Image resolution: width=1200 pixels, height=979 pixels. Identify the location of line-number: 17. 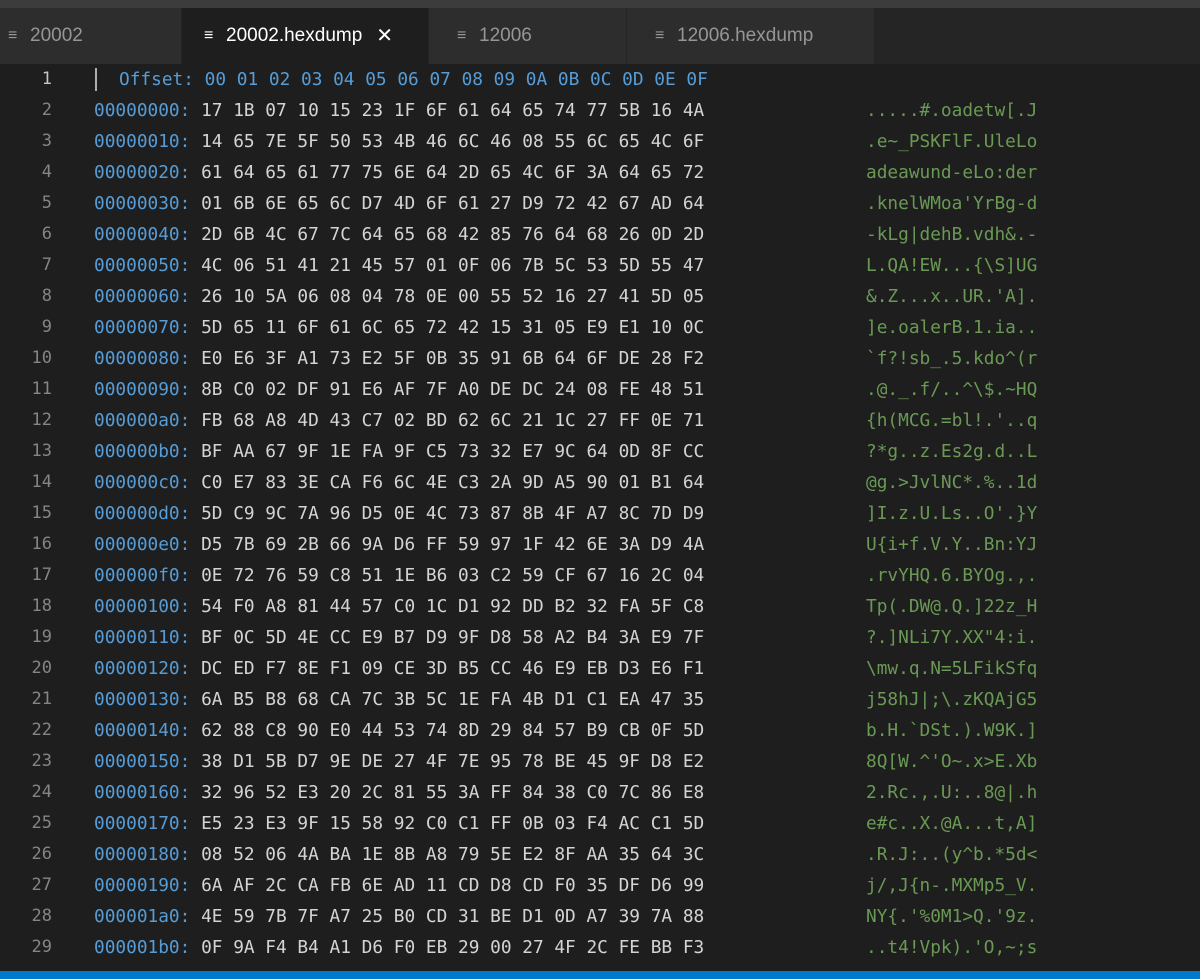
(41, 575).